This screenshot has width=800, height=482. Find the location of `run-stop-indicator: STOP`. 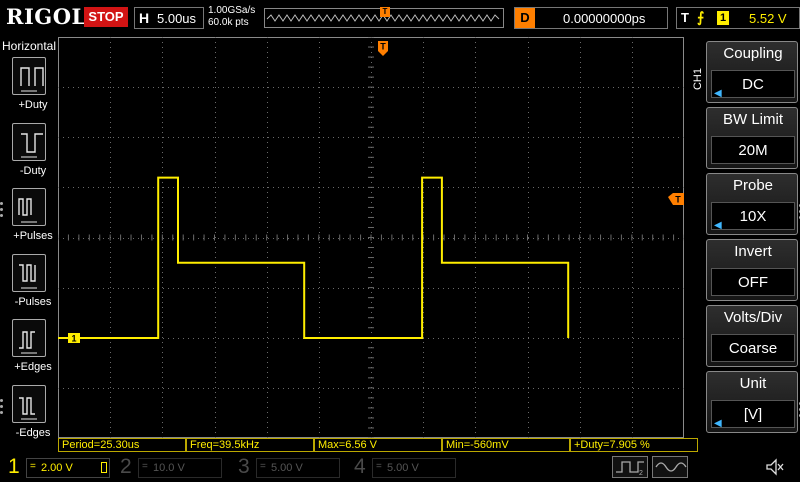

run-stop-indicator: STOP is located at coordinates (106, 17).